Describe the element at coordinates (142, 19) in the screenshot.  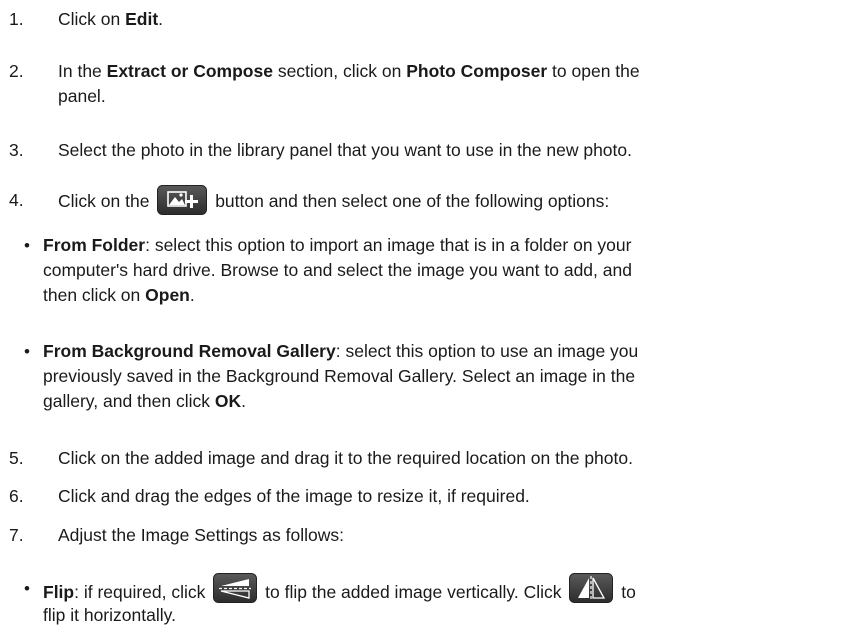
I see `edit-label: Edit` at that location.